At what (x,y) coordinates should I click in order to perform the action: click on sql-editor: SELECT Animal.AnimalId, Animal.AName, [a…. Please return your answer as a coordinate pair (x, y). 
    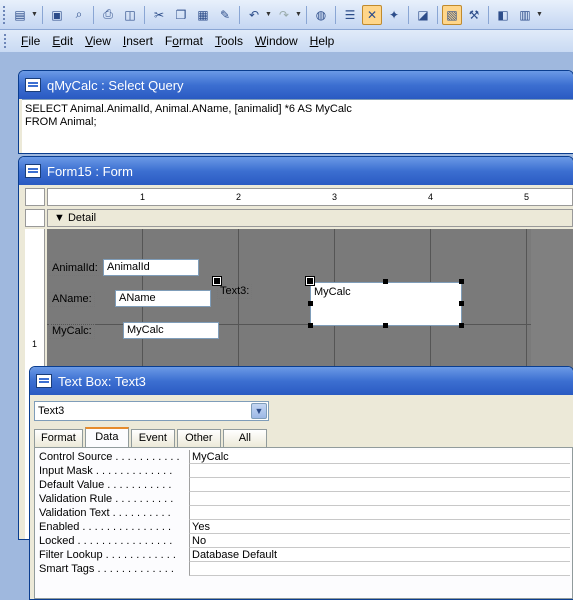
    Looking at the image, I should click on (297, 126).